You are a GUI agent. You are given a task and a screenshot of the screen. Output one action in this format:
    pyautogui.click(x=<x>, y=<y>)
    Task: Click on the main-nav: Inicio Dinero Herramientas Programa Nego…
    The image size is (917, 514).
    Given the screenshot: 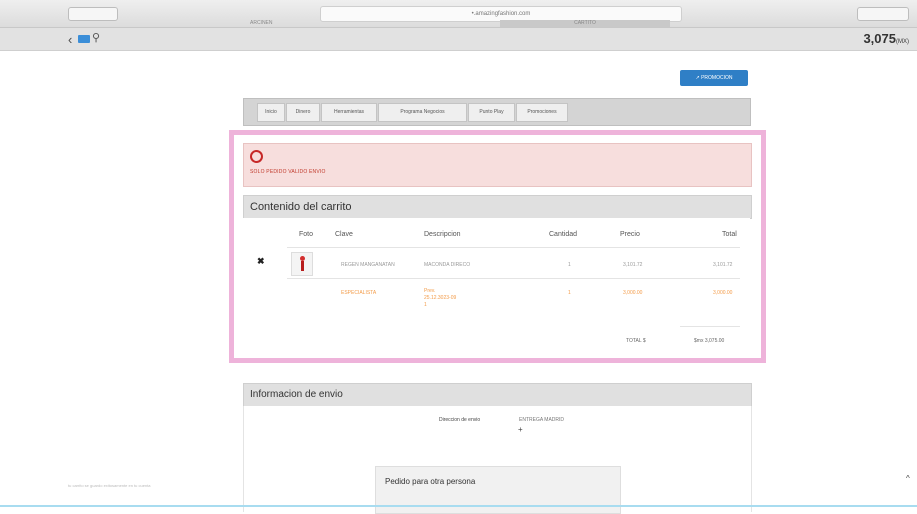 What is the action you would take?
    pyautogui.click(x=497, y=112)
    